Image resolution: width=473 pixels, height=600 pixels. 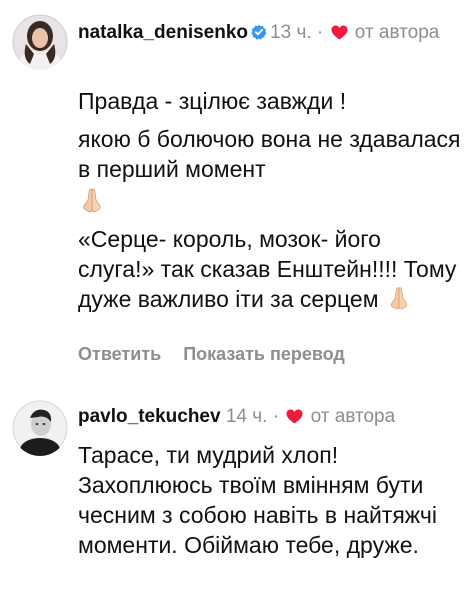 I want to click on username: pavlo_tekuchev, so click(x=149, y=416).